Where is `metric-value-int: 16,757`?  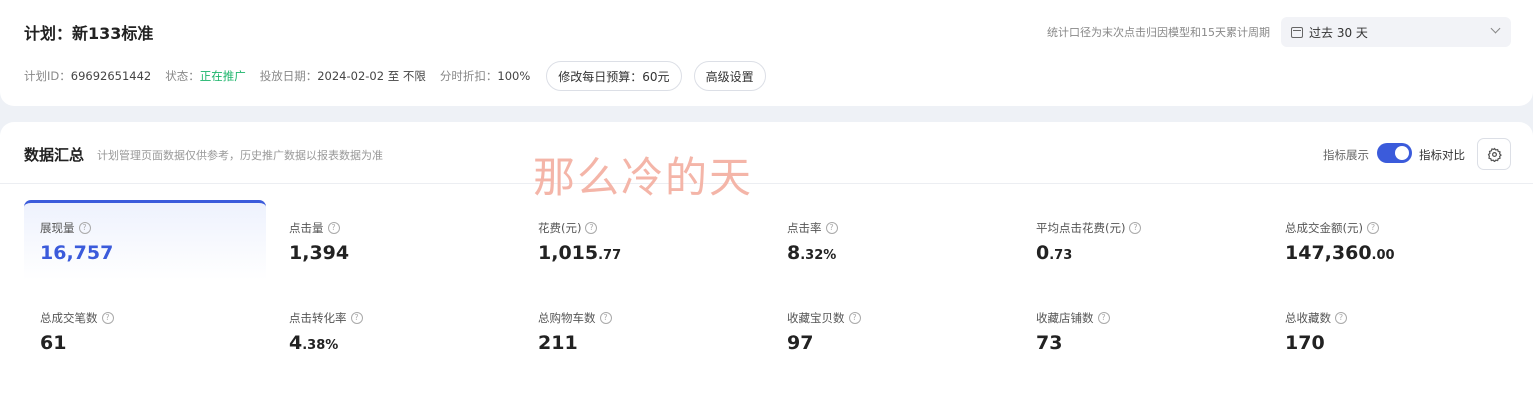 metric-value-int: 16,757 is located at coordinates (77, 253).